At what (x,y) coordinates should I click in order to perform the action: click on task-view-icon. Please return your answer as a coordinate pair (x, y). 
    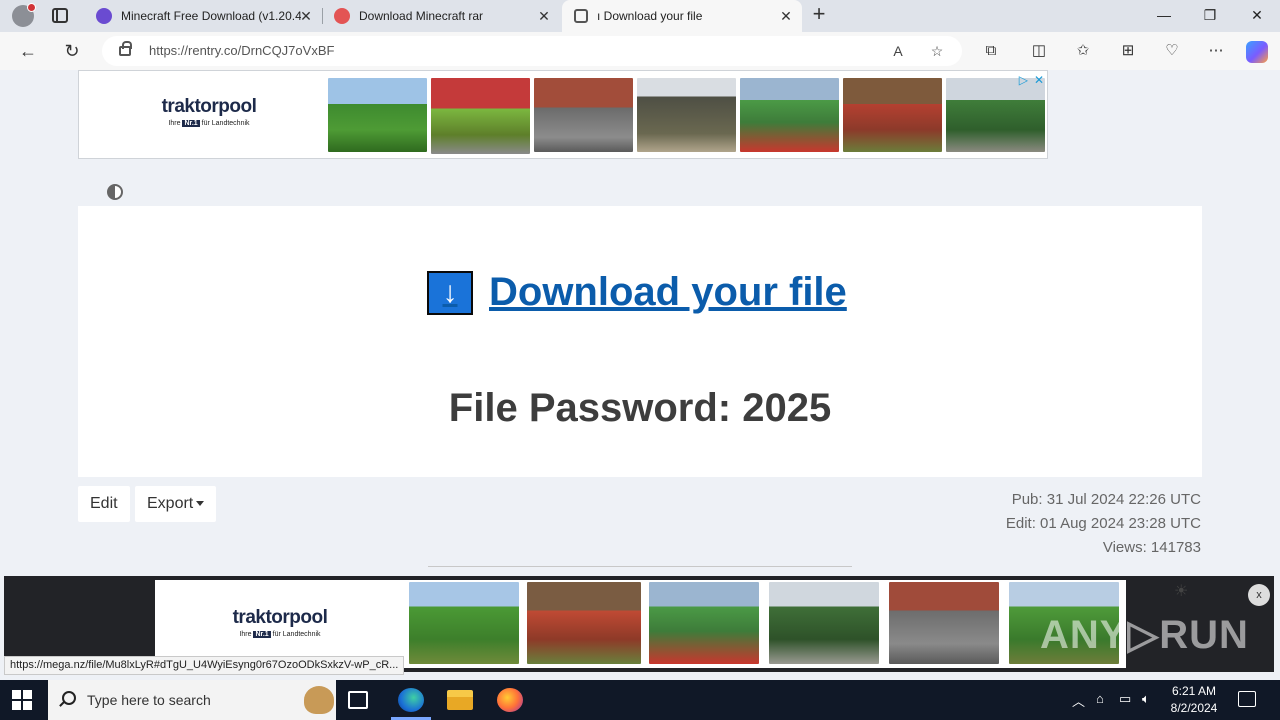
    Looking at the image, I should click on (358, 700).